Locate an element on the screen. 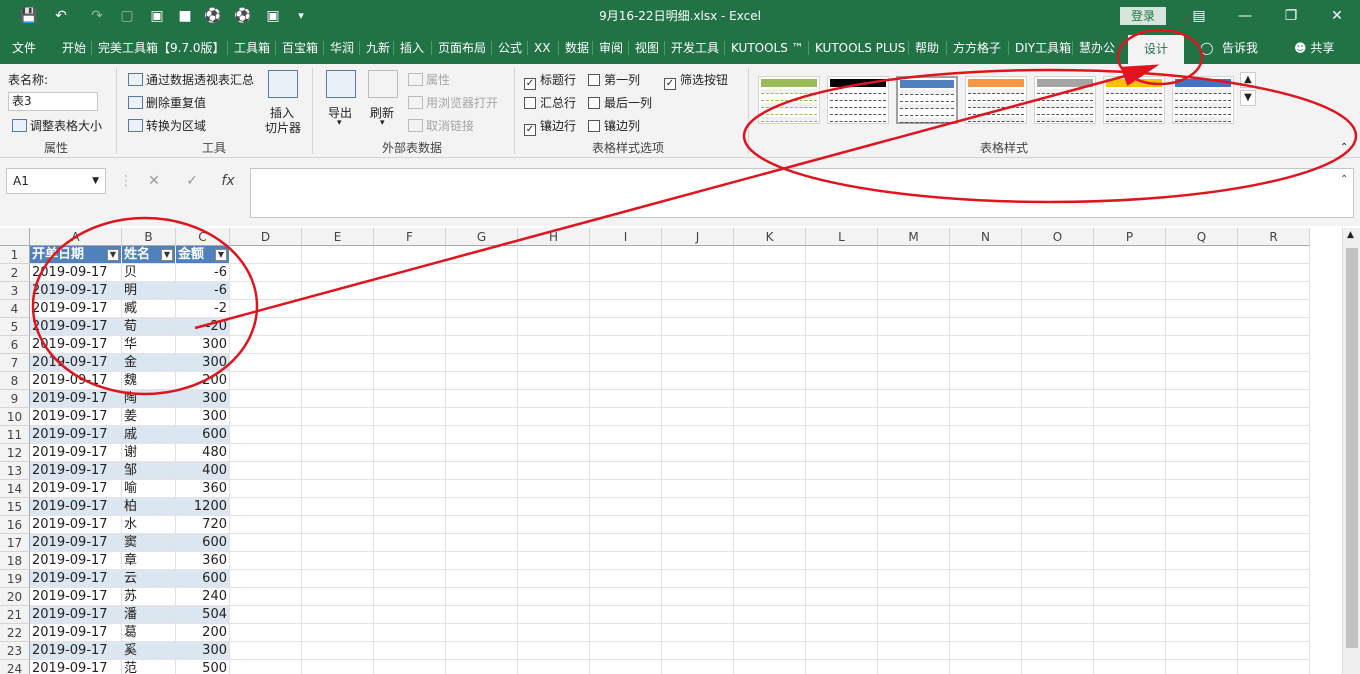  frame-icon: ▣ is located at coordinates (273, 16).